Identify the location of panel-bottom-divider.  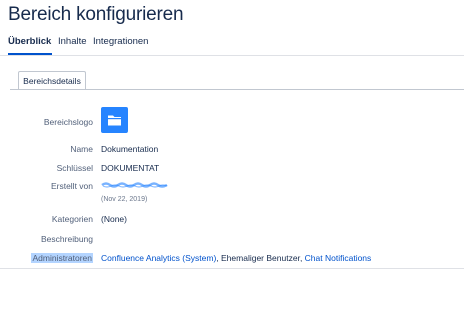
(232, 268).